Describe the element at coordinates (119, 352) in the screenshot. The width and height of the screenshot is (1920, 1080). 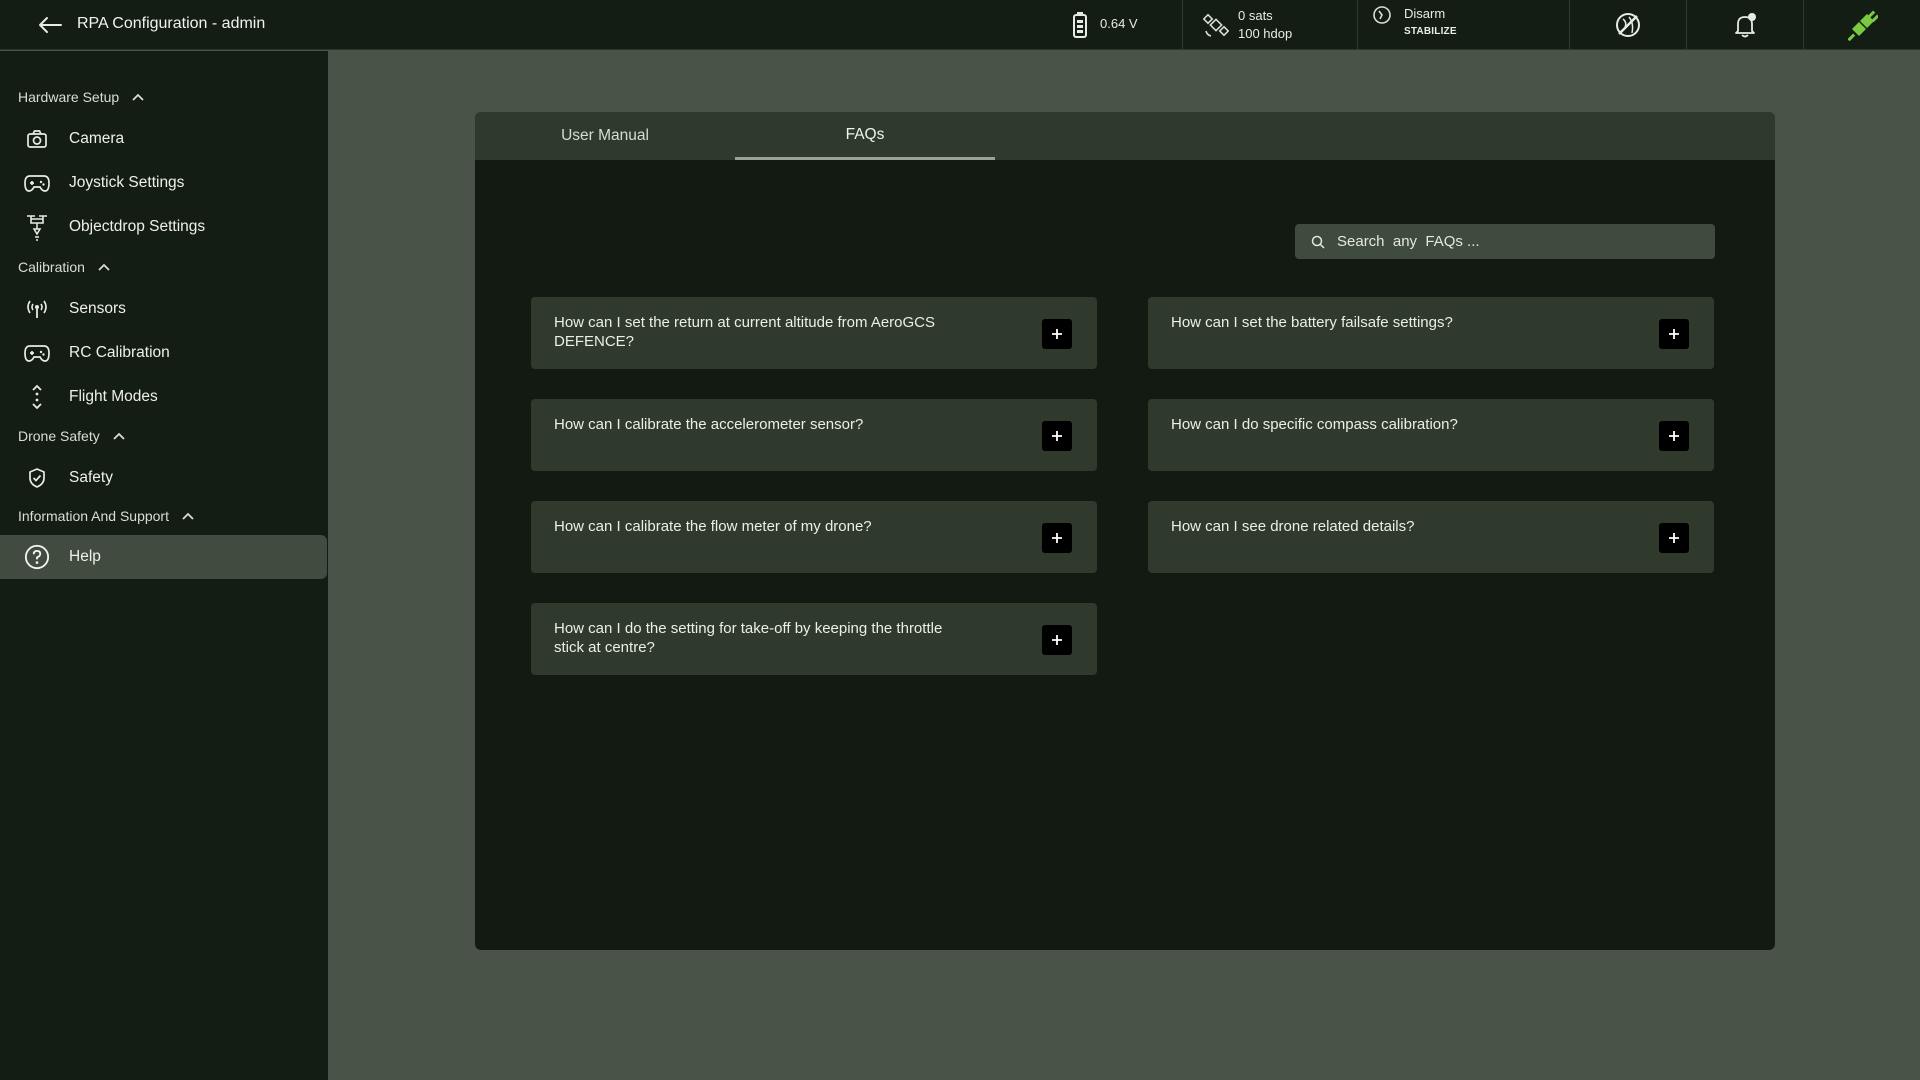
I see `sidebar-item-label: RC Calibration` at that location.